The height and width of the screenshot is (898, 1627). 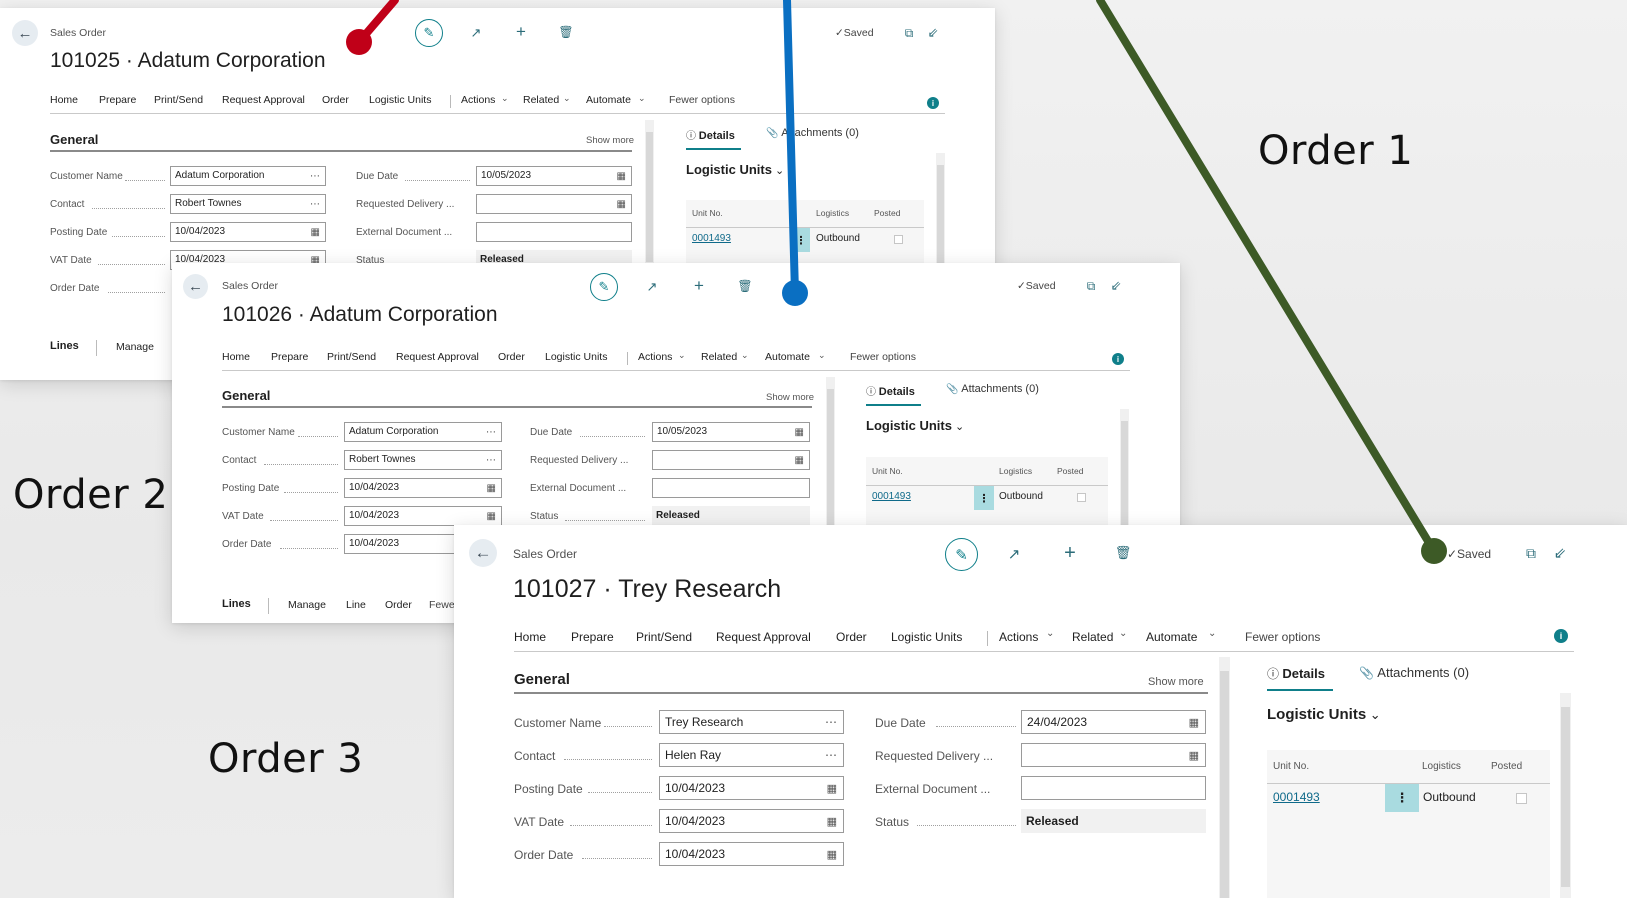 What do you see at coordinates (891, 496) in the screenshot?
I see `unit-no-link: 0001493` at bounding box center [891, 496].